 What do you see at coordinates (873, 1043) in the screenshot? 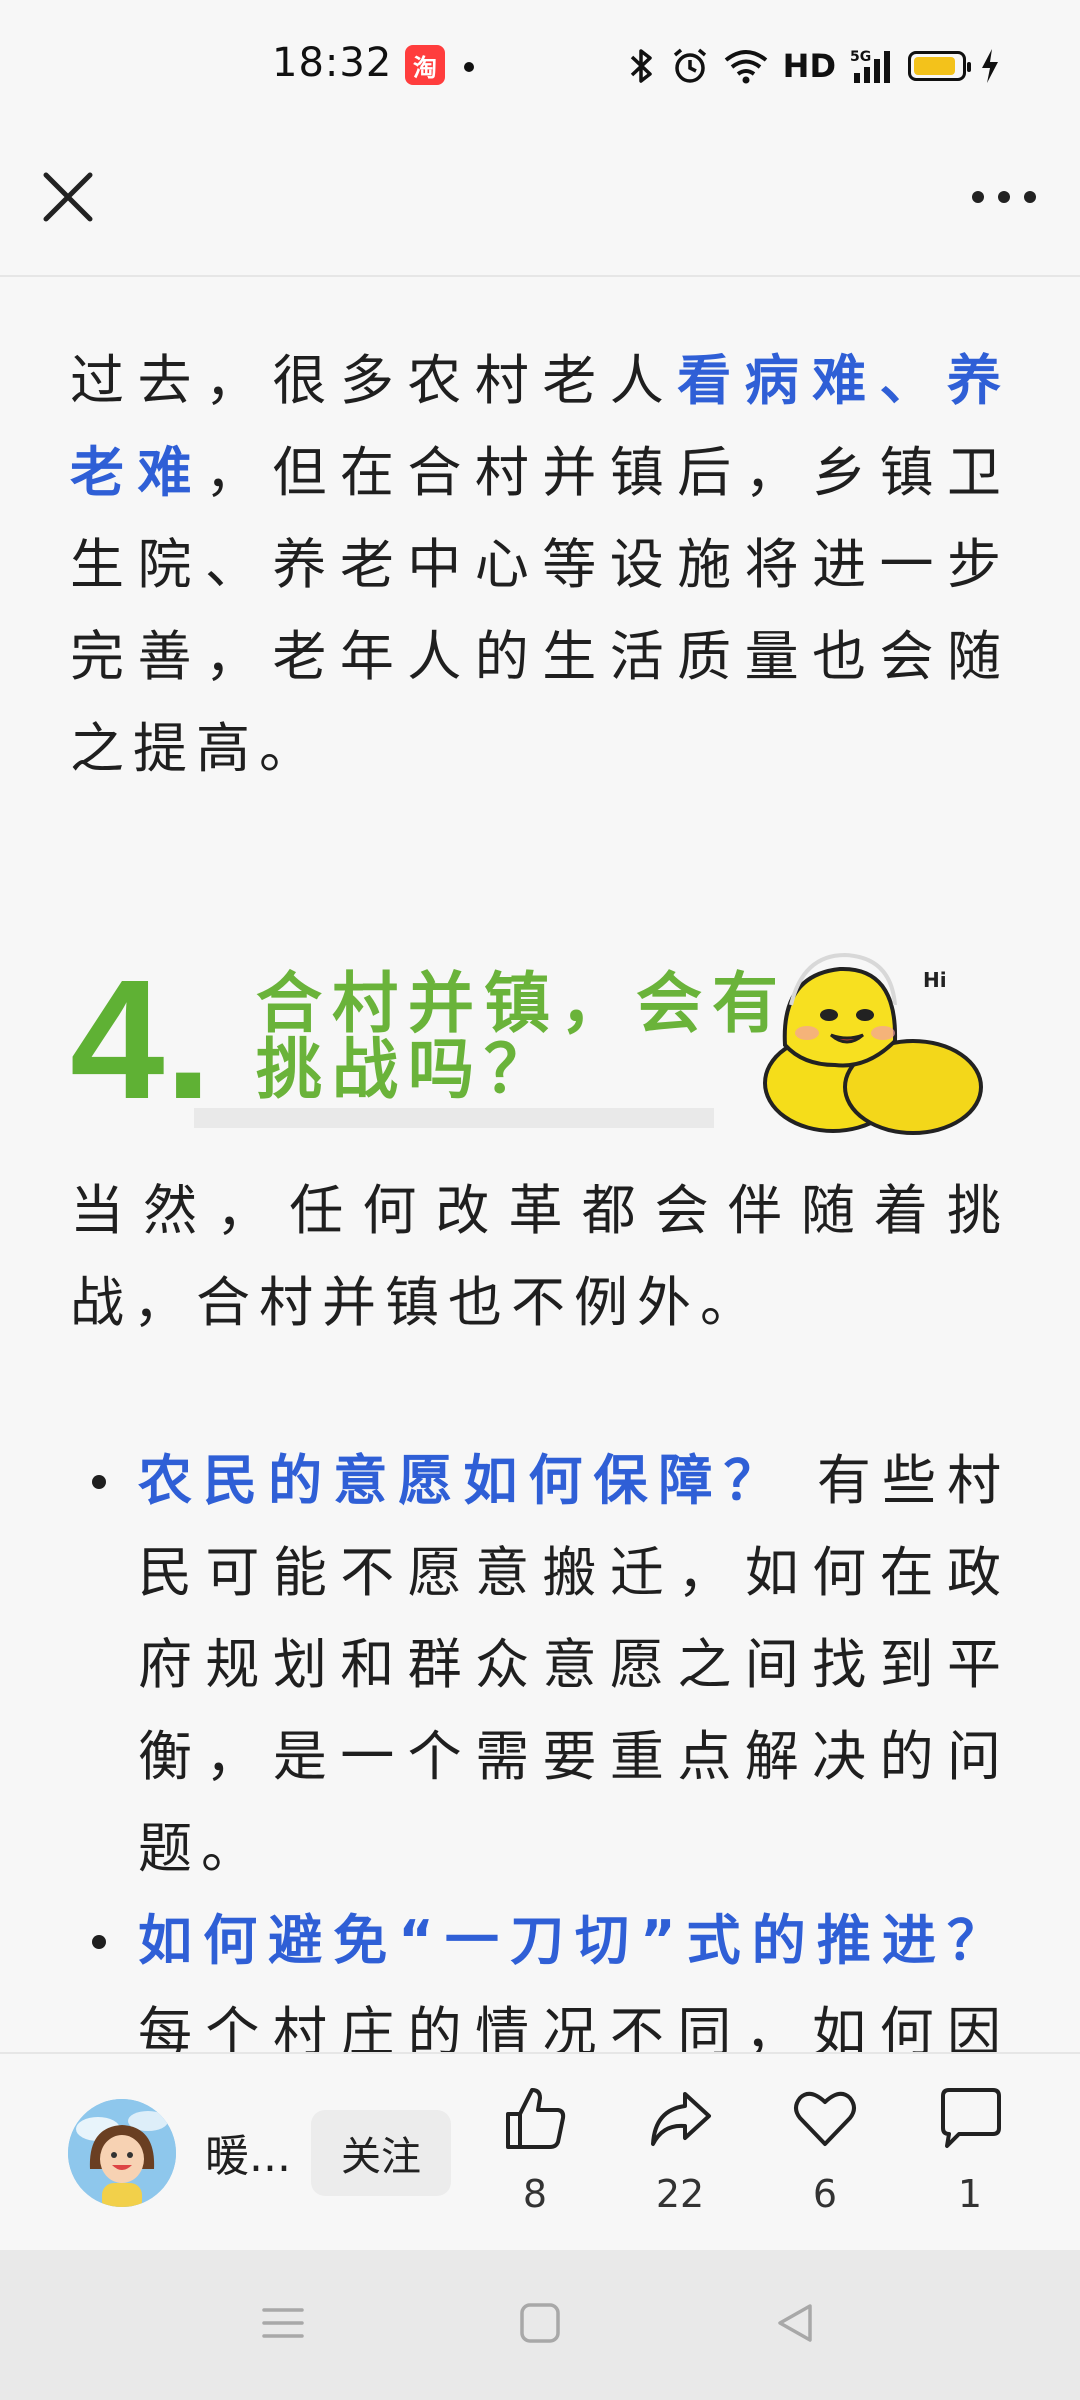
I see `lemon-mascot-sticker-icon: Hi` at bounding box center [873, 1043].